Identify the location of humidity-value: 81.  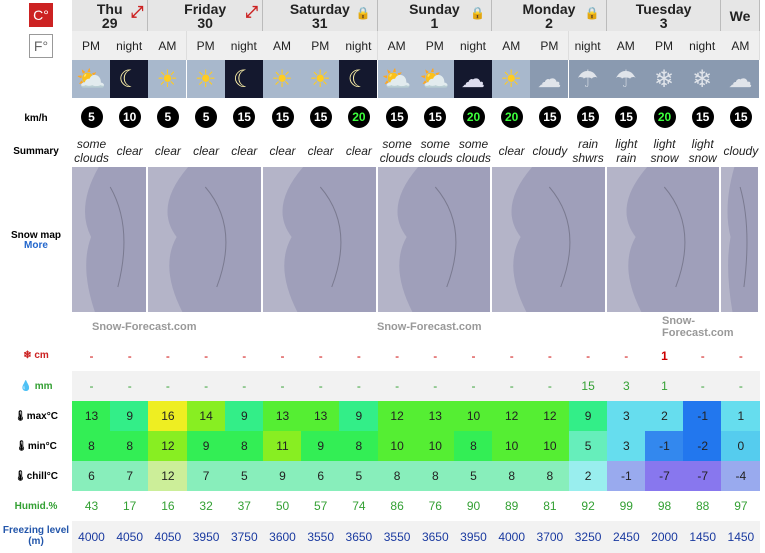
(550, 506).